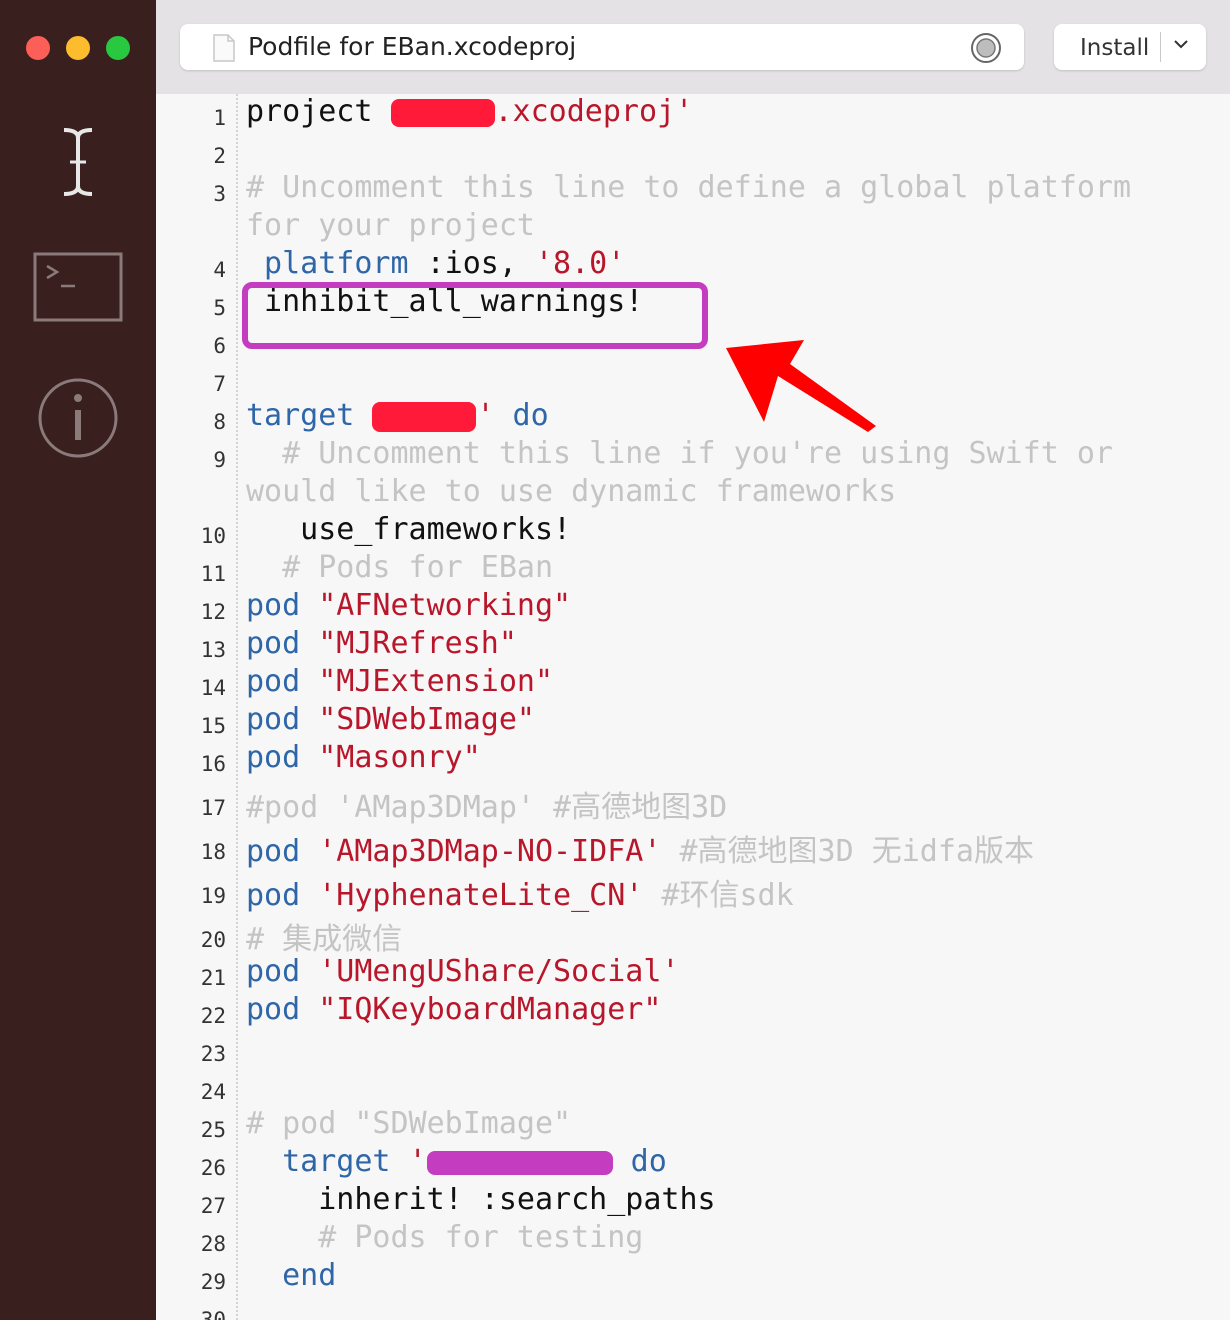 Image resolution: width=1230 pixels, height=1320 pixels. I want to click on code-line-28: # Pods for testing, so click(445, 1237).